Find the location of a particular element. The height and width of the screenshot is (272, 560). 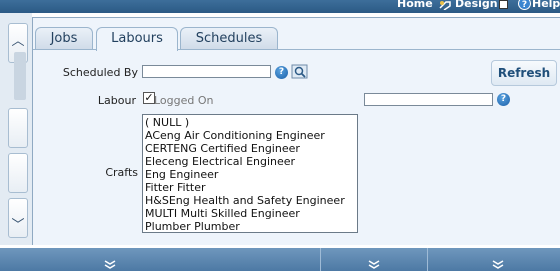

tab-jobs: Jobs is located at coordinates (64, 38).